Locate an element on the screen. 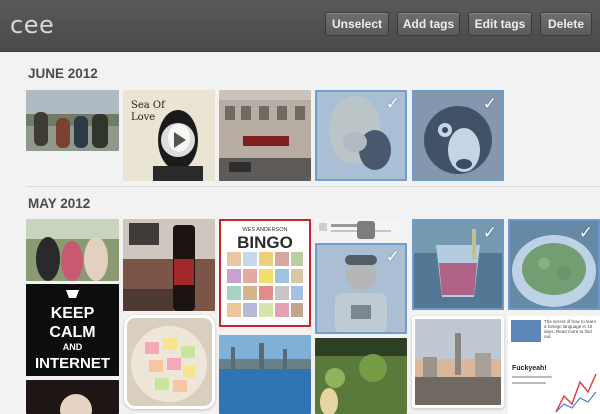 This screenshot has height=414, width=600. bingo-card-artwork: WES ANDERSON BINGO is located at coordinates (265, 273).